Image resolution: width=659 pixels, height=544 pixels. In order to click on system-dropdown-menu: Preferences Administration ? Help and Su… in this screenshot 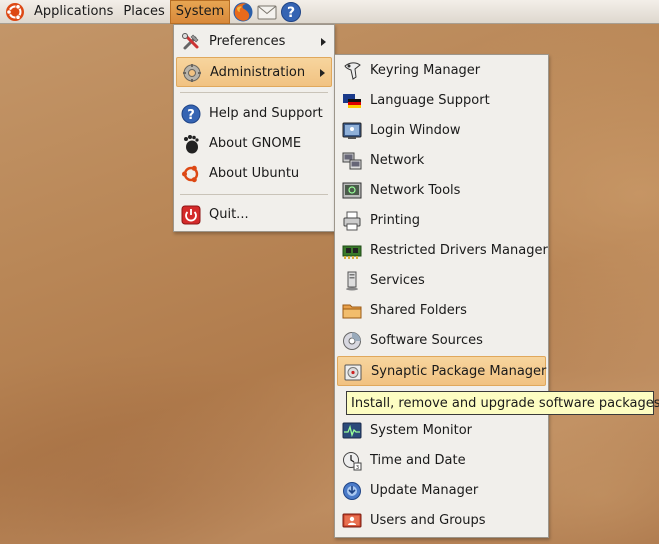, I will do `click(254, 128)`.